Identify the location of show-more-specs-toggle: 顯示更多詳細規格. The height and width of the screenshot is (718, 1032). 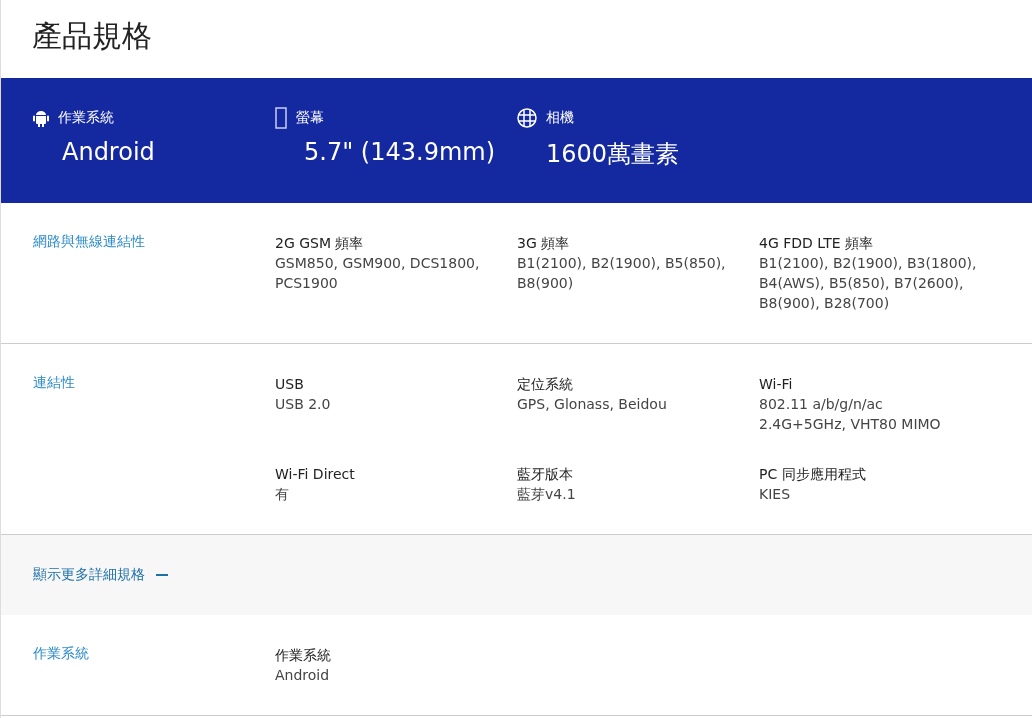
(101, 575).